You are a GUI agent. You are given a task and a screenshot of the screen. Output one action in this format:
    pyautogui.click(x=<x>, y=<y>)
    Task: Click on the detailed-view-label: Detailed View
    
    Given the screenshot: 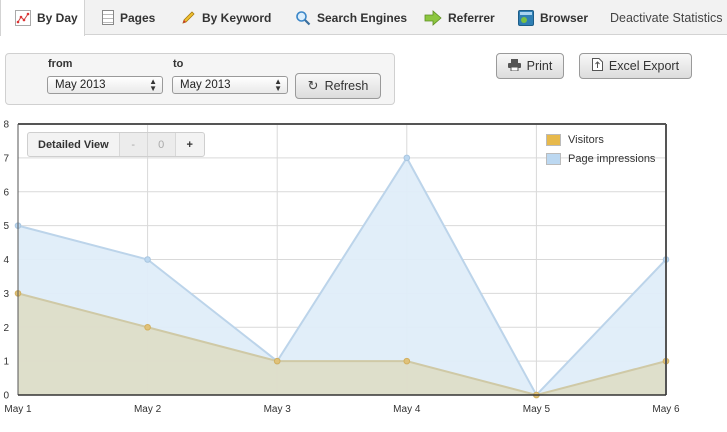 What is the action you would take?
    pyautogui.click(x=74, y=144)
    